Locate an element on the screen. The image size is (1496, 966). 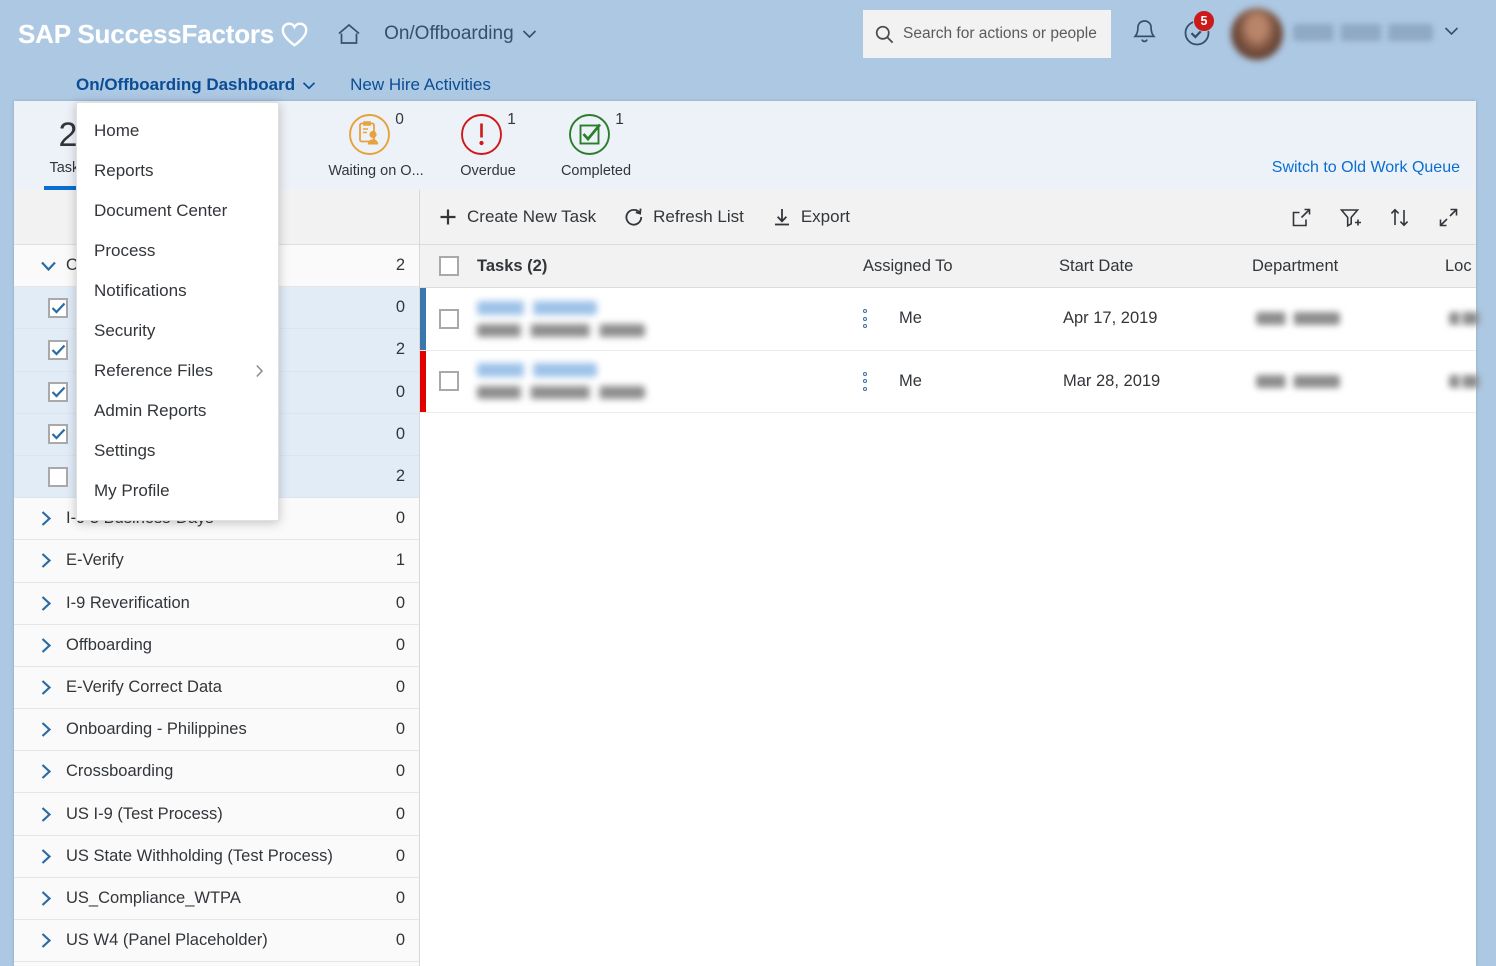
app-logo: SAP SuccessFactors is located at coordinates (163, 34).